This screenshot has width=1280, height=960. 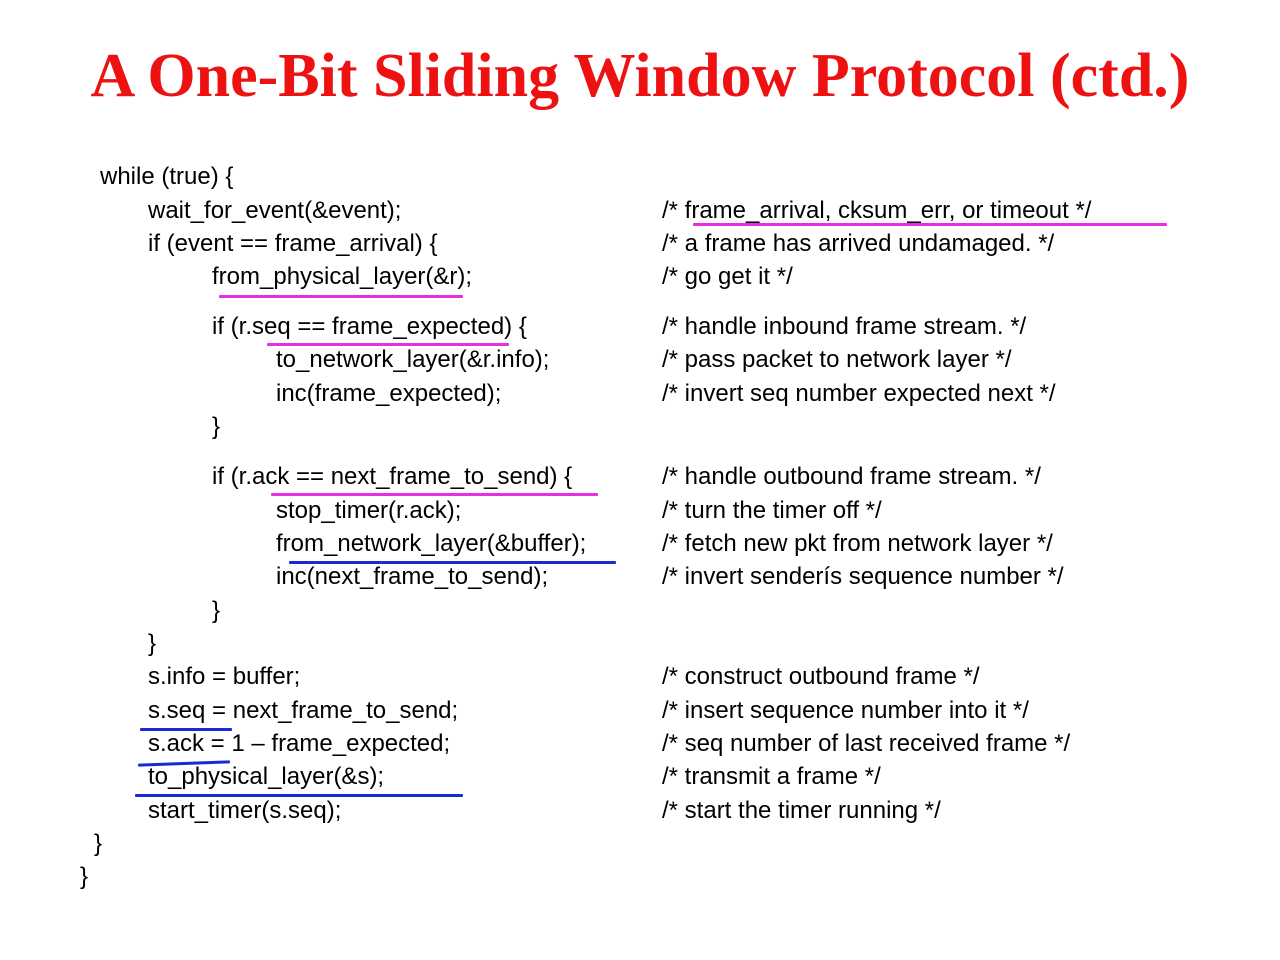 I want to click on code-line: if (r.seq == frame_expected) {, so click(x=369, y=326).